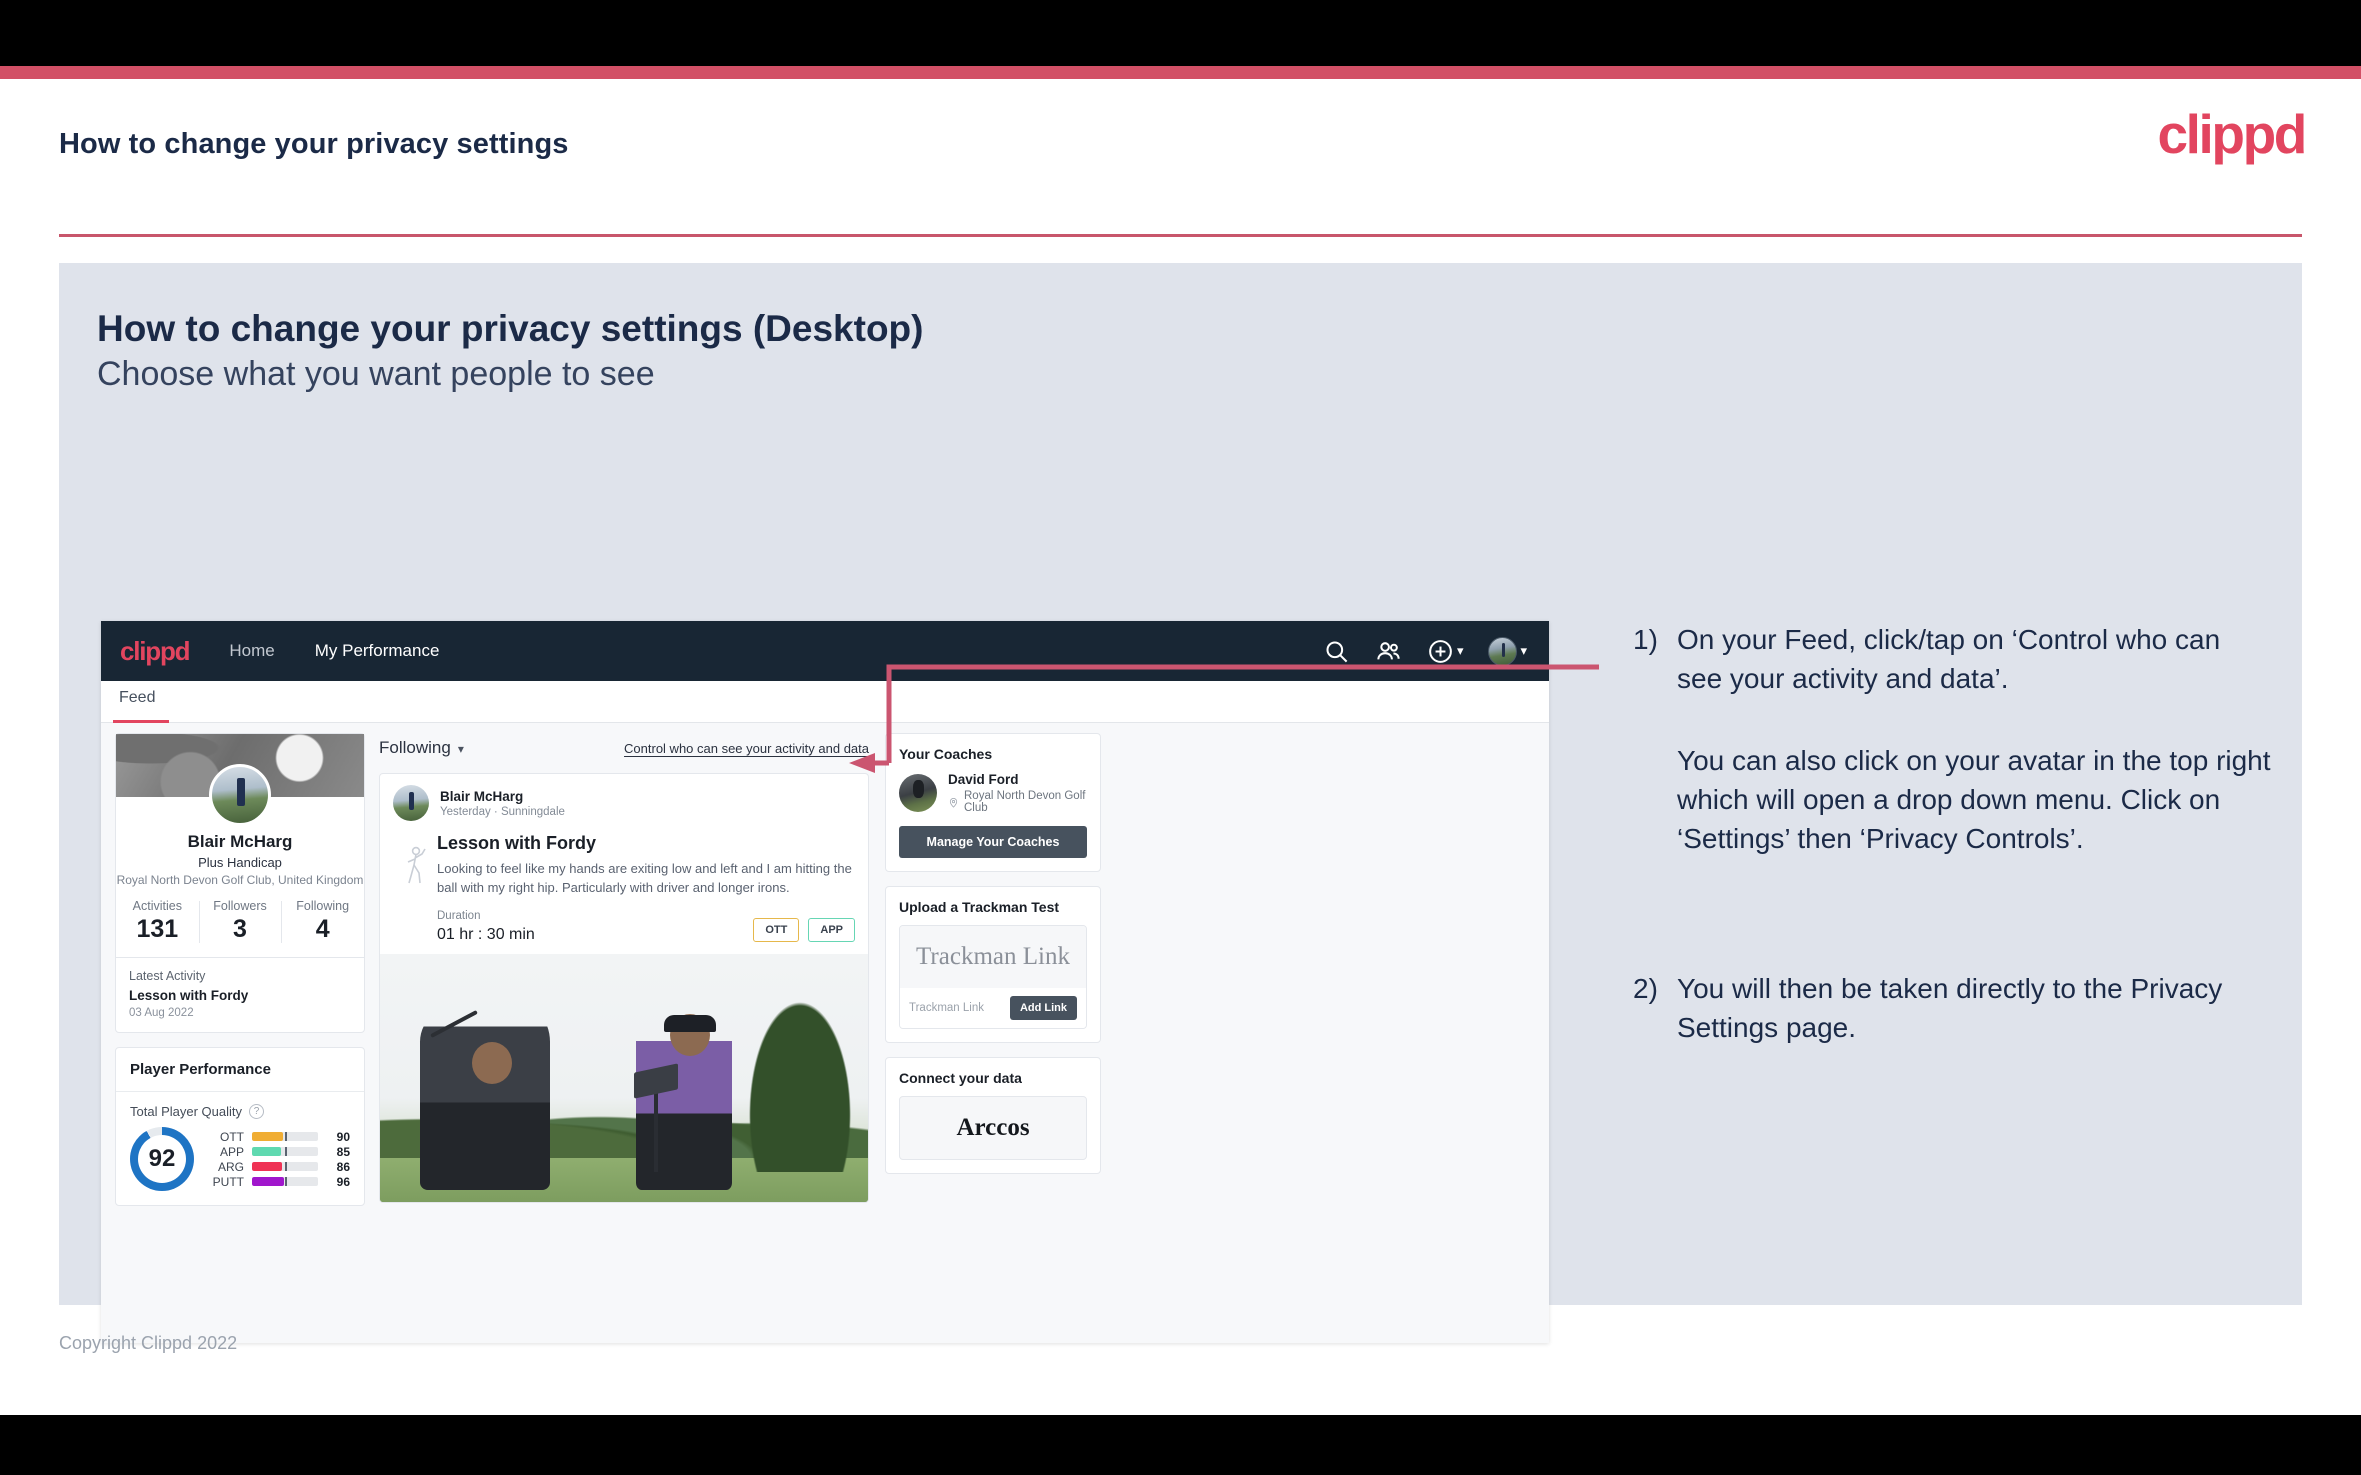 The width and height of the screenshot is (2361, 1475). Describe the element at coordinates (148, 1343) in the screenshot. I see `copyright-text: Copyright Clippd 2022` at that location.